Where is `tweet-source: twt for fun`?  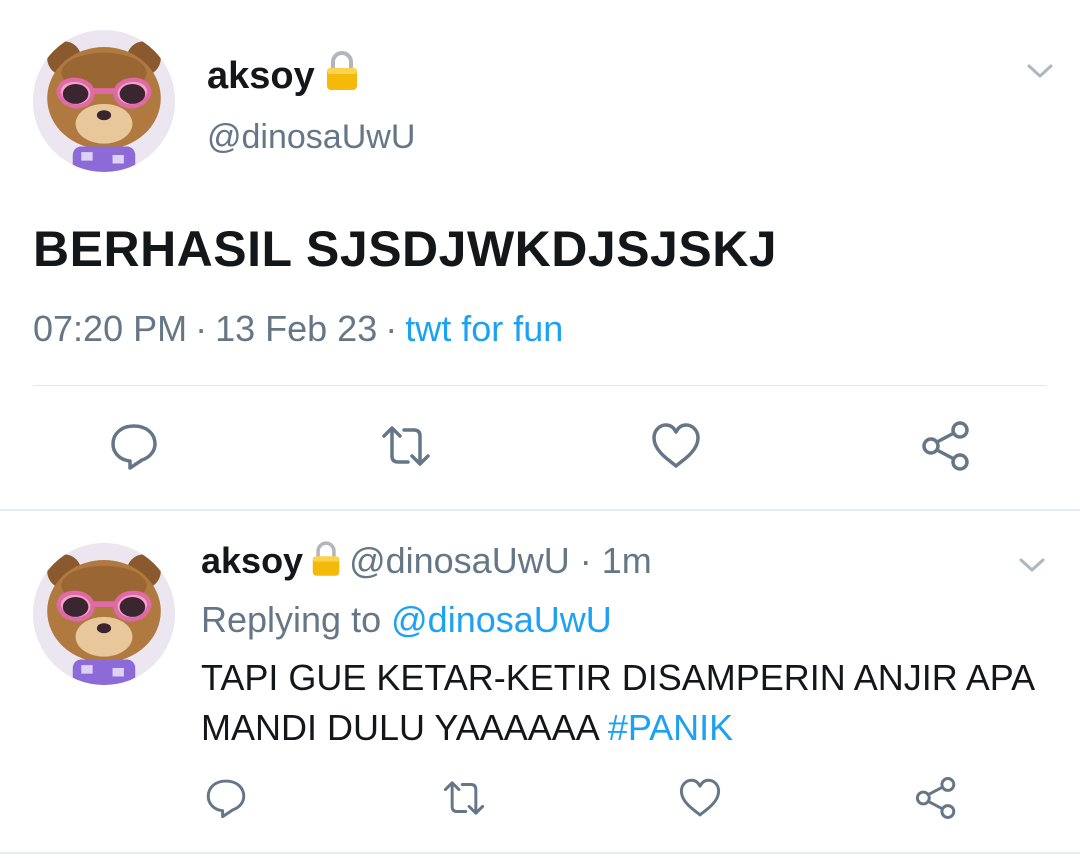
tweet-source: twt for fun is located at coordinates (484, 328).